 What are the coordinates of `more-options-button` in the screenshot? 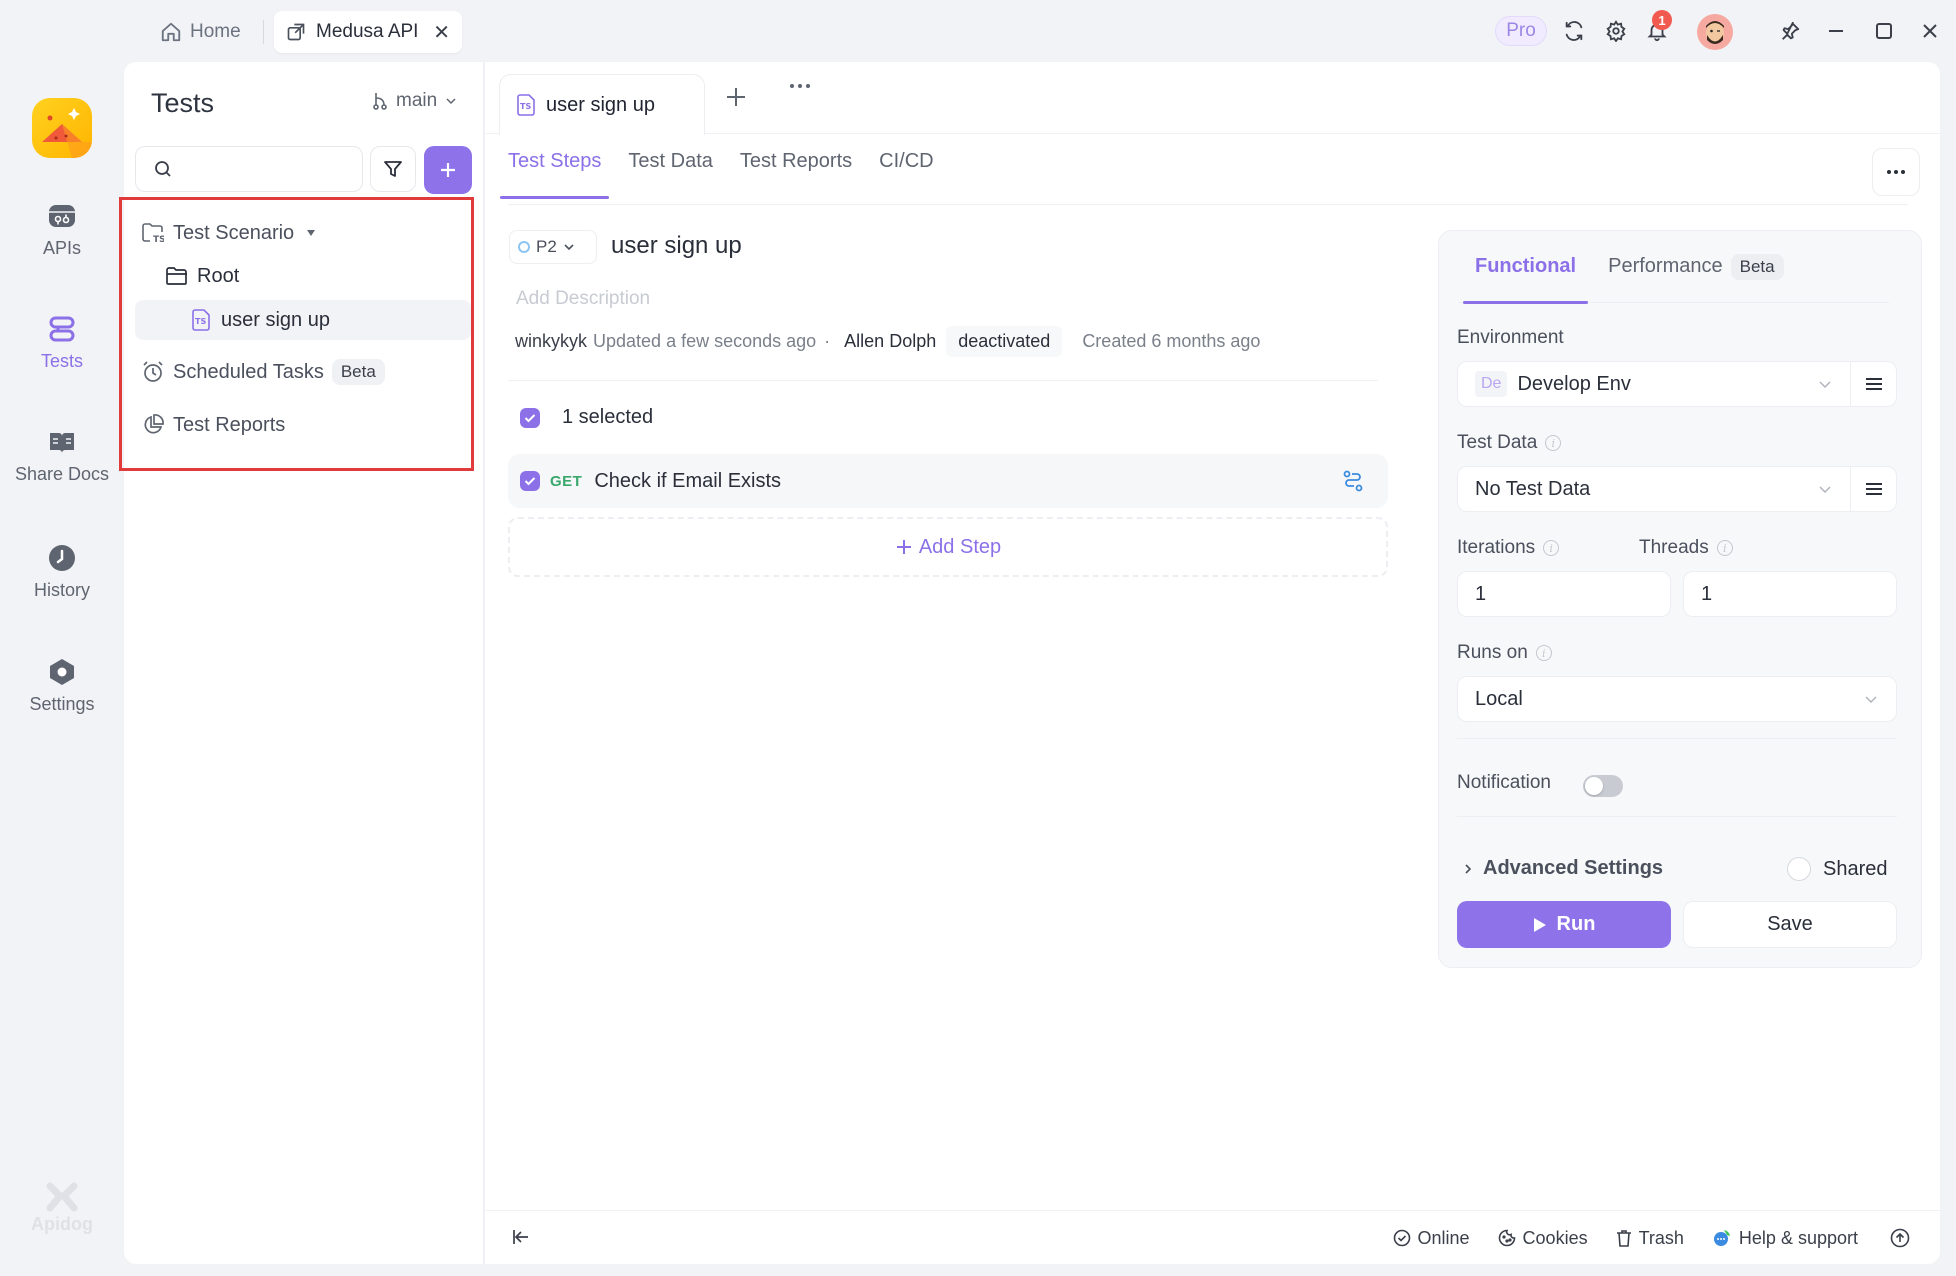 It's located at (1896, 172).